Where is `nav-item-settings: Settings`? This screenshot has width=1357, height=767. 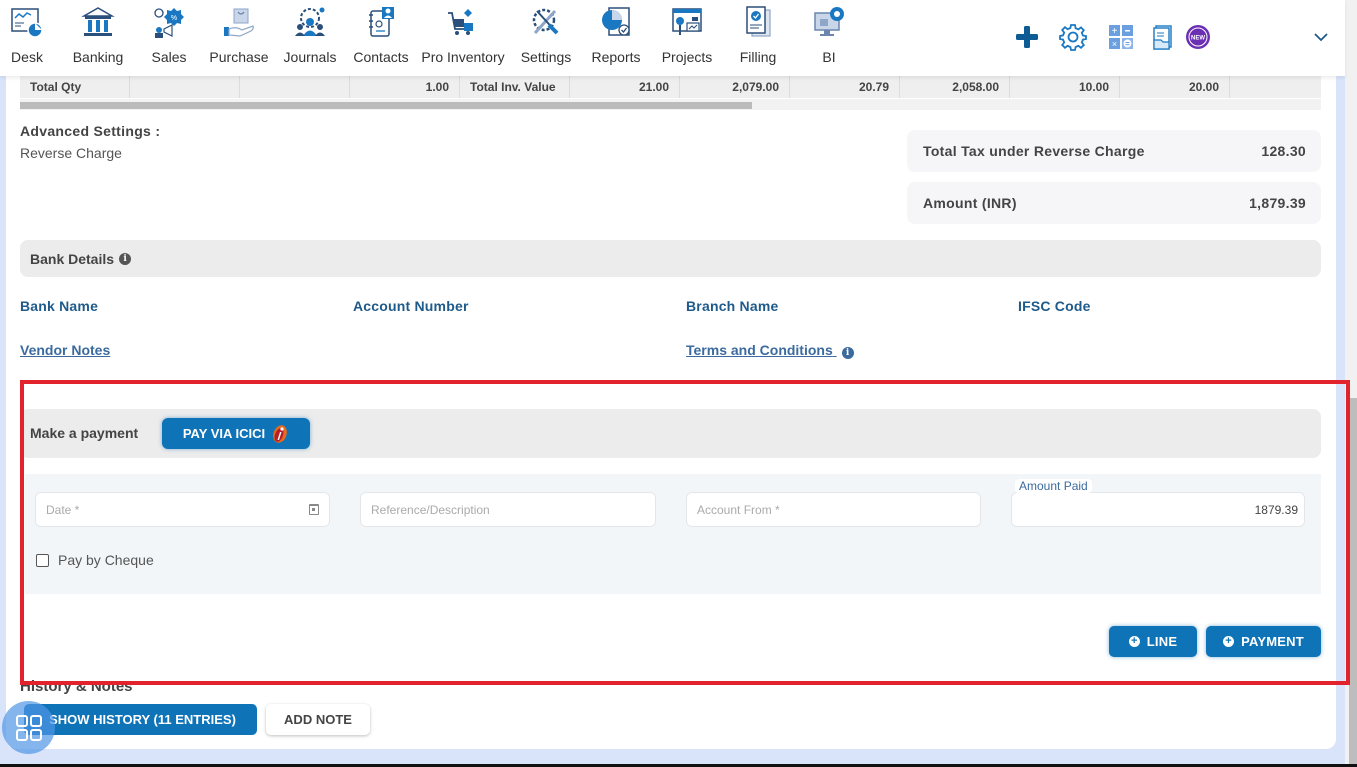 nav-item-settings: Settings is located at coordinates (546, 37).